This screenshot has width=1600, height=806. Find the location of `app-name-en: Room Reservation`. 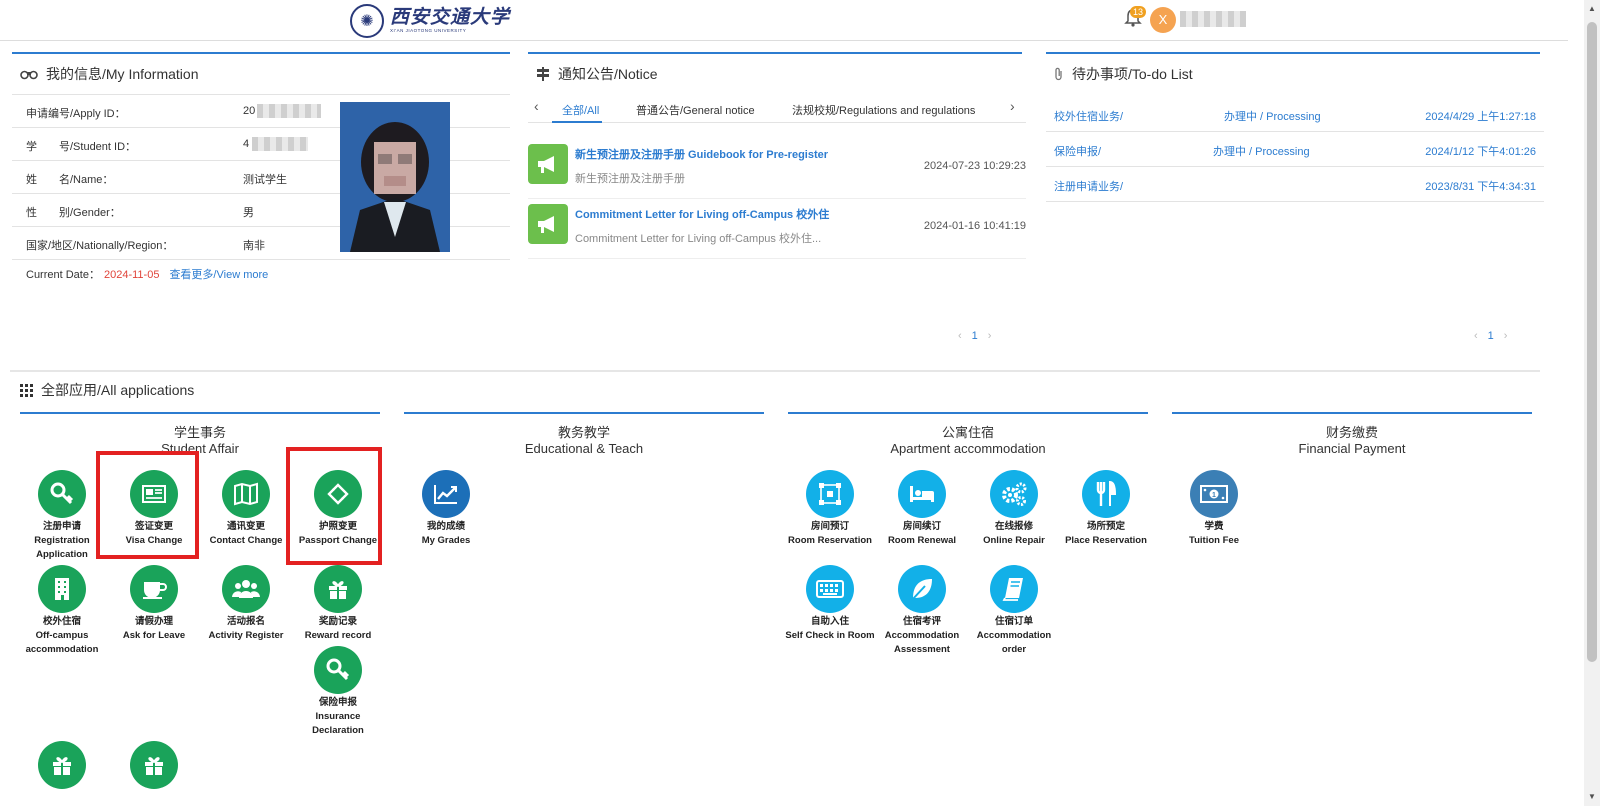

app-name-en: Room Reservation is located at coordinates (830, 540).